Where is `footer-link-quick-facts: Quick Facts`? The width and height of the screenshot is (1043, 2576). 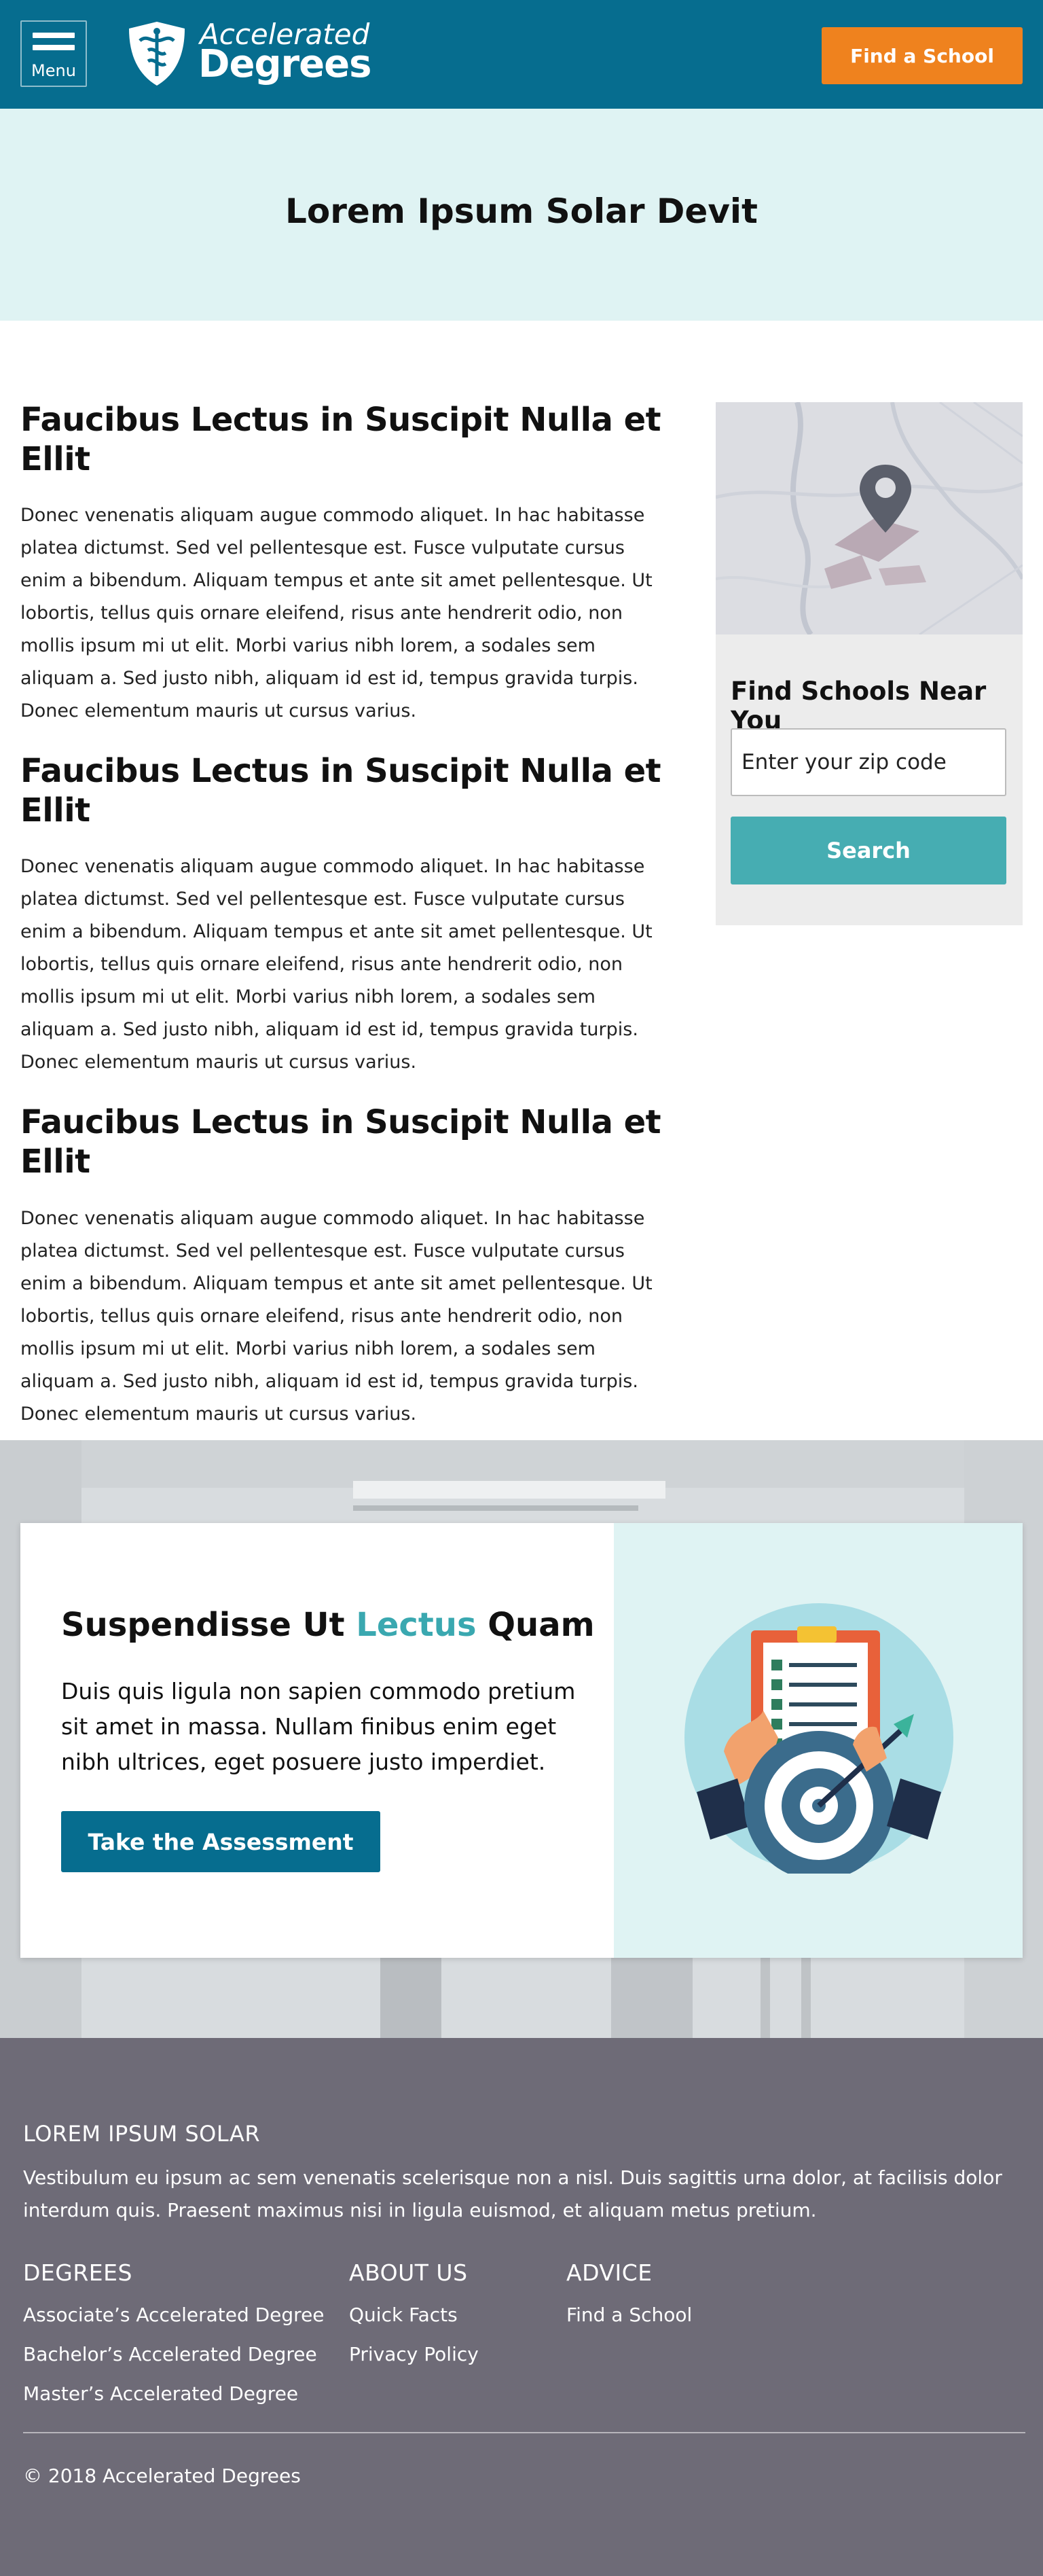 footer-link-quick-facts: Quick Facts is located at coordinates (414, 2315).